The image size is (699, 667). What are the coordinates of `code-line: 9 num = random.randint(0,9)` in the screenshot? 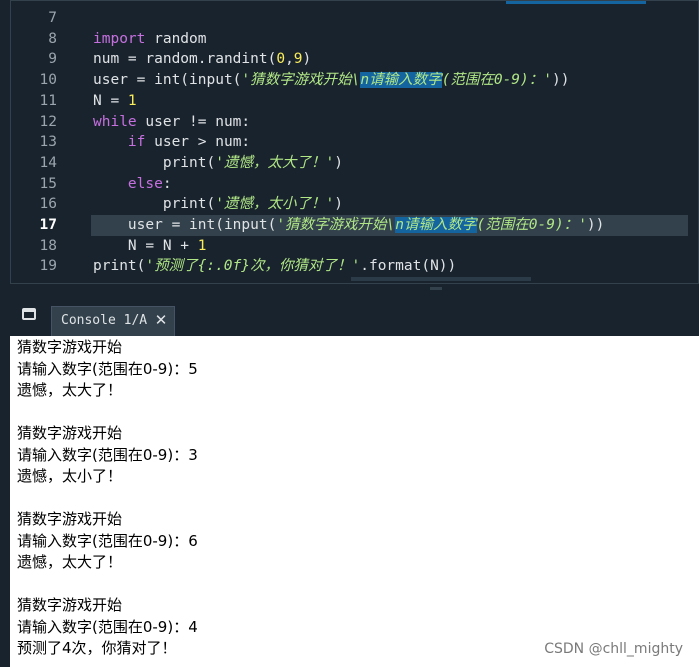 It's located at (354, 59).